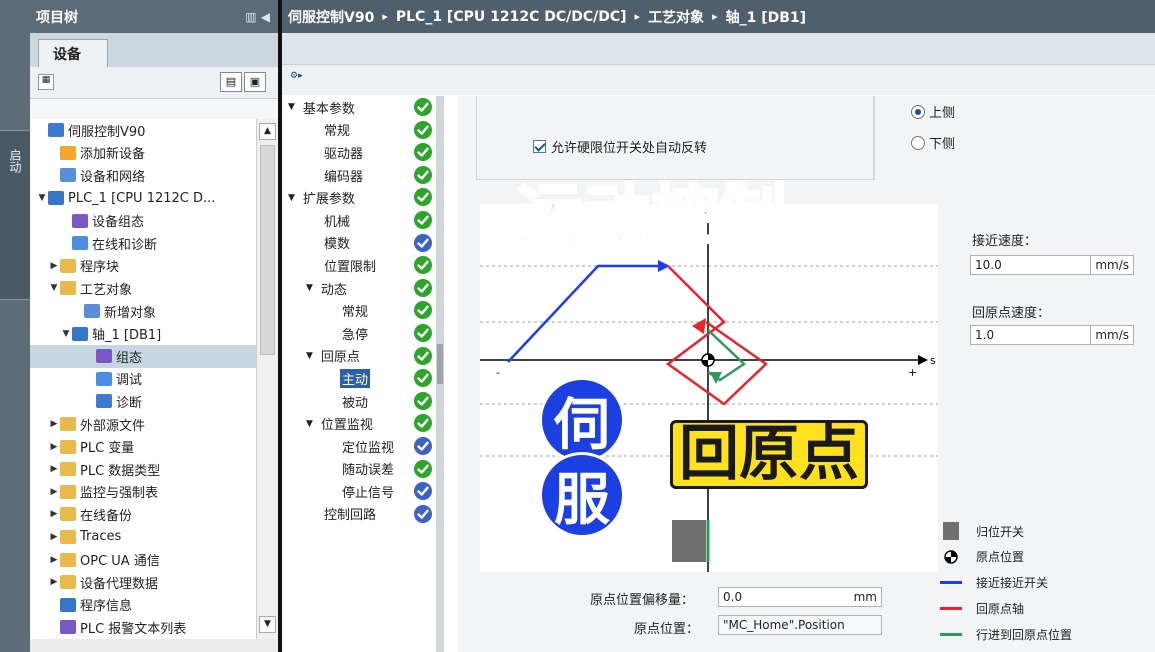 This screenshot has width=1155, height=652. What do you see at coordinates (143, 288) in the screenshot?
I see `tree-item: ▼ 工艺对象` at bounding box center [143, 288].